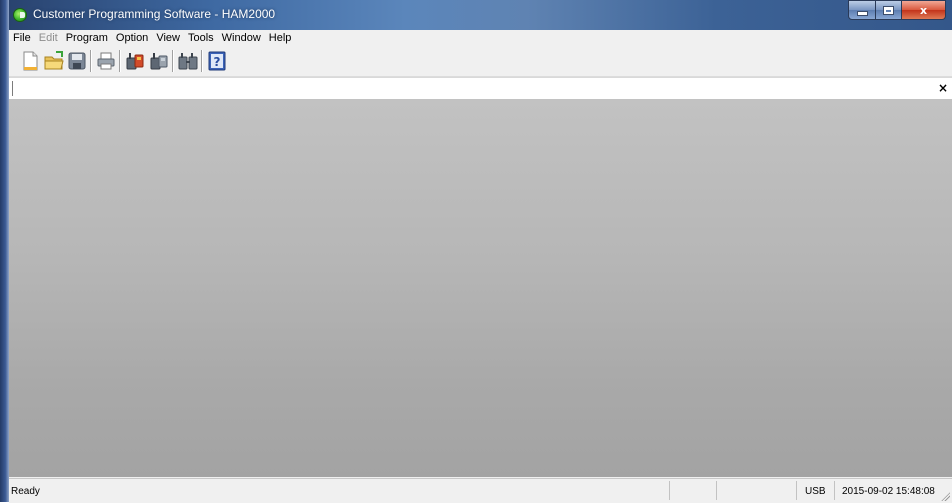  I want to click on close-icon: x, so click(923, 10).